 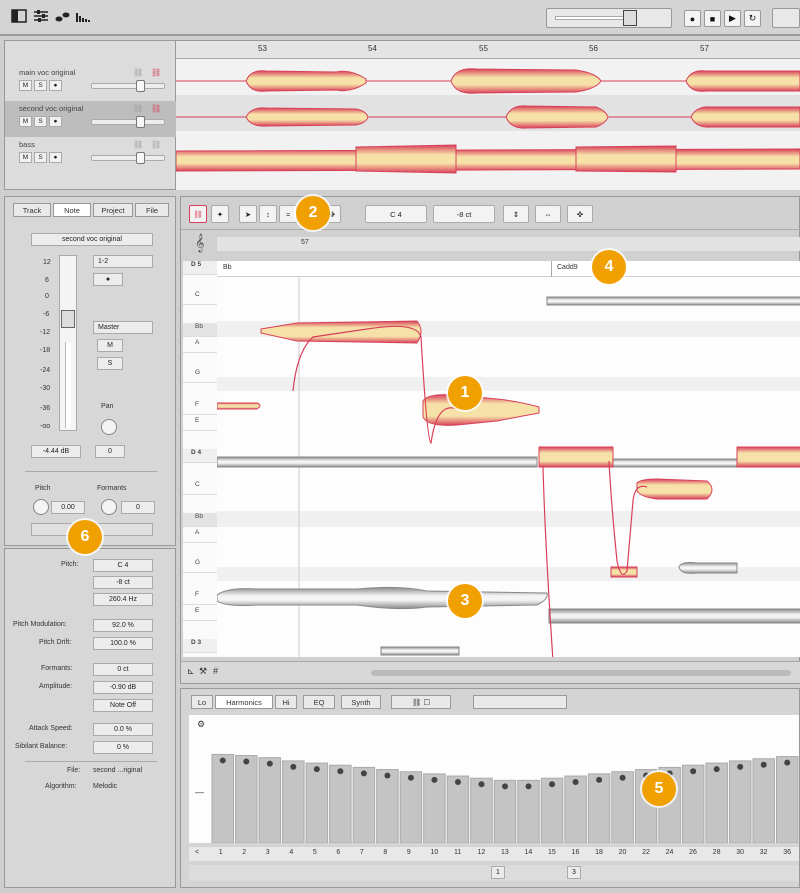 I want to click on pitch-value: 0.00, so click(x=68, y=507).